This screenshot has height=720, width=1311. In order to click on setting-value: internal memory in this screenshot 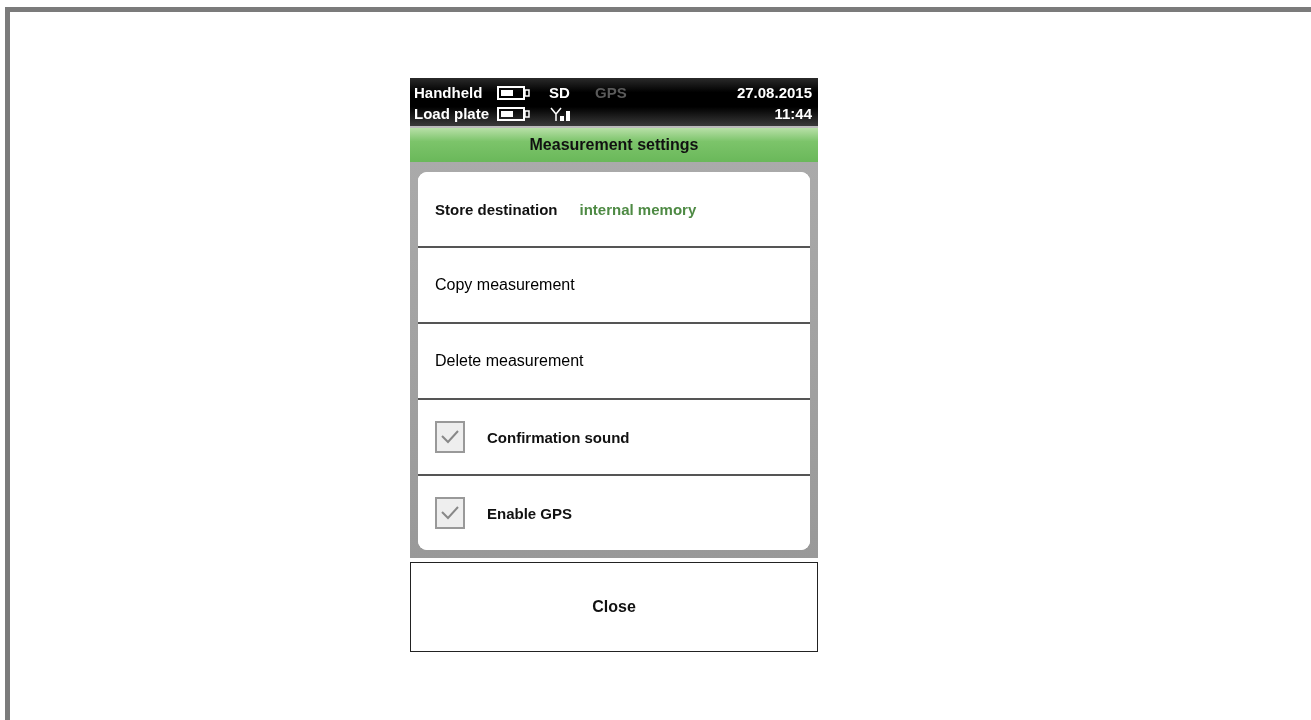, I will do `click(638, 209)`.